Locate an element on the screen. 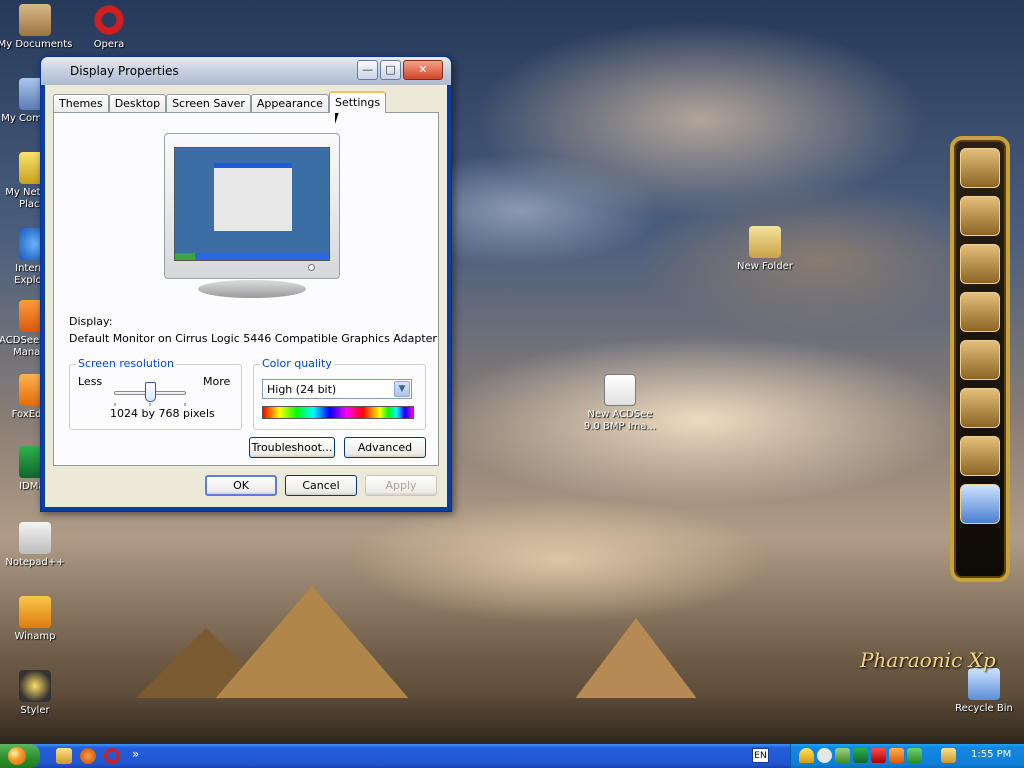  tab-appearance: Appearance is located at coordinates (289, 103).